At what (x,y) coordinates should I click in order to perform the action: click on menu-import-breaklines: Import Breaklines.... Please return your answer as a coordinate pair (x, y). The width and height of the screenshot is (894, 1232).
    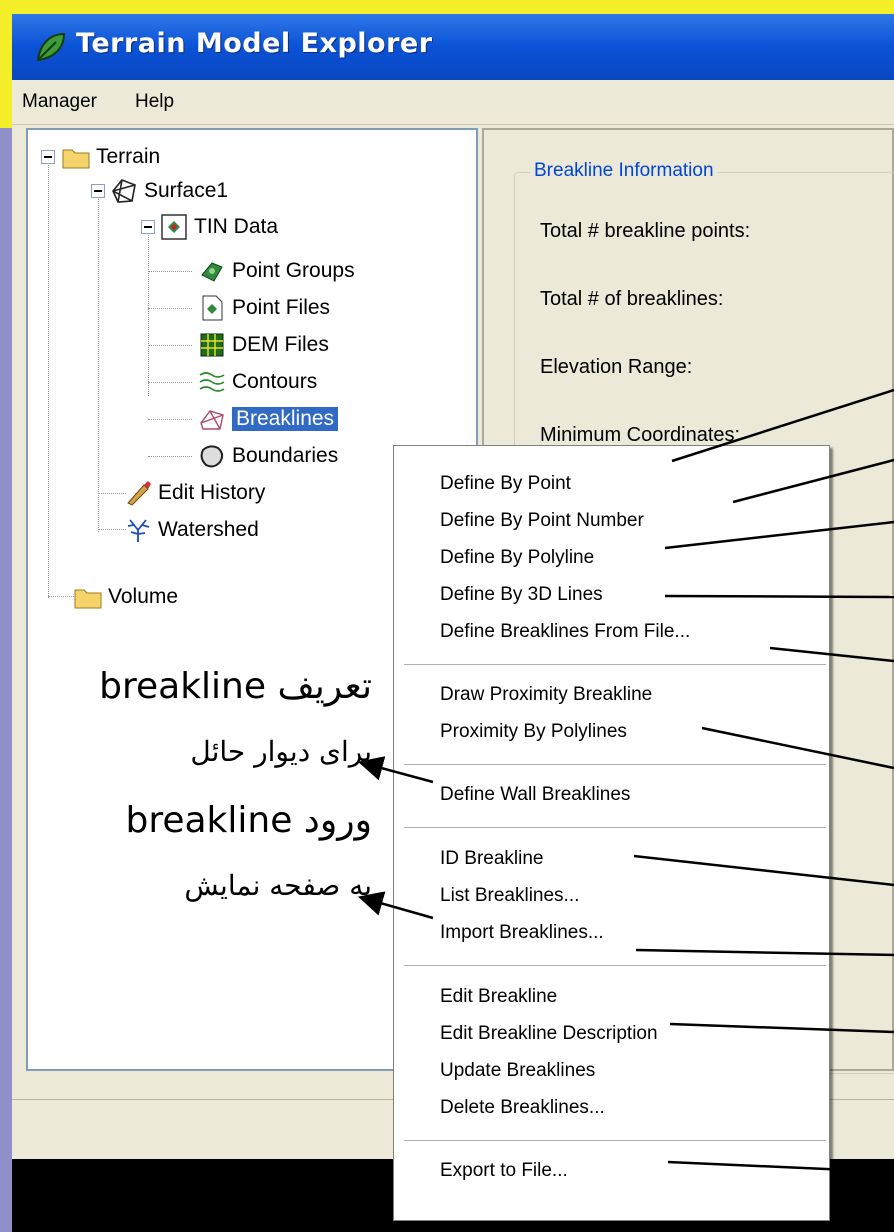
    Looking at the image, I should click on (522, 933).